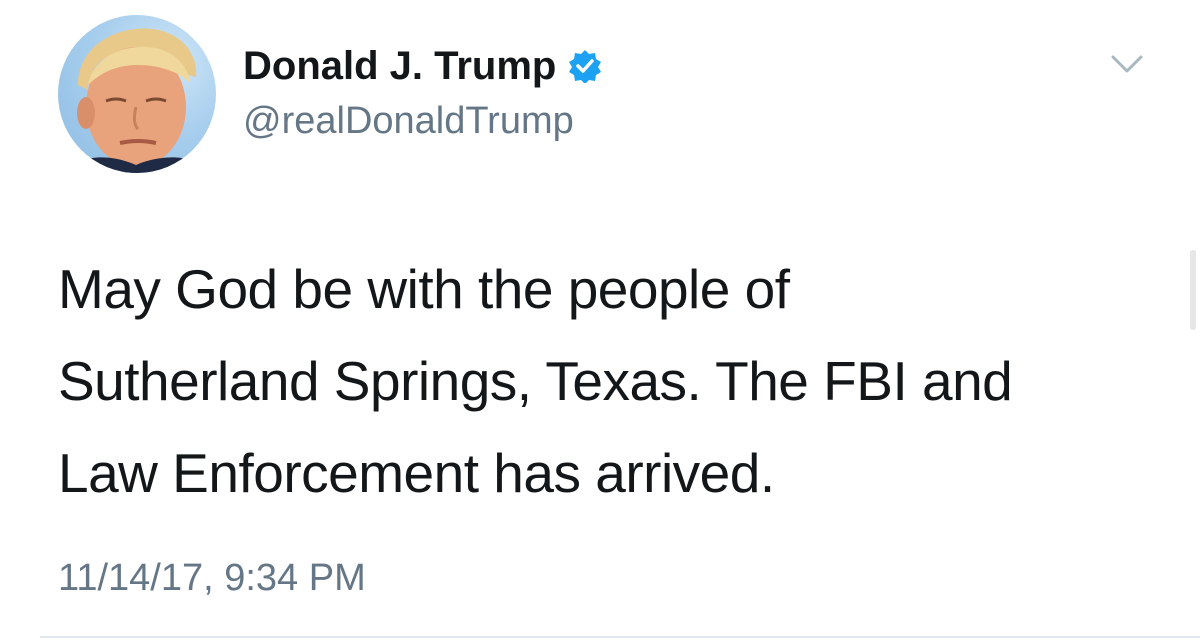 Image resolution: width=1200 pixels, height=643 pixels. I want to click on verified-badge-icon, so click(585, 66).